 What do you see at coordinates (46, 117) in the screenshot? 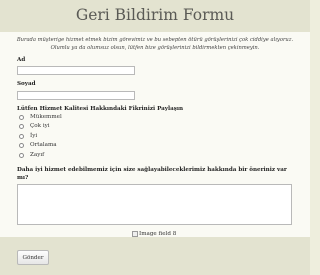
I see `rating-option-label: Mükemmel` at bounding box center [46, 117].